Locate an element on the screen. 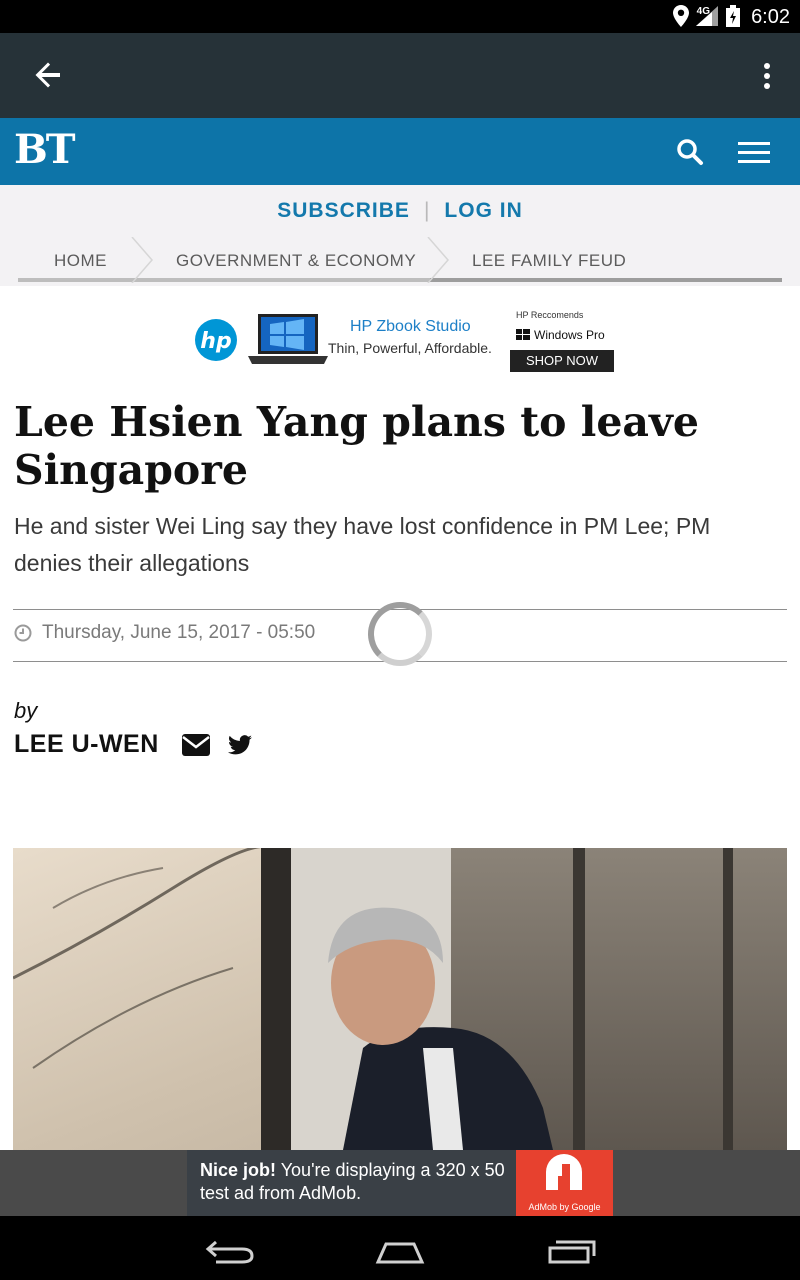 The image size is (800, 1280). status-bar: 4G 6:02 is located at coordinates (400, 16).